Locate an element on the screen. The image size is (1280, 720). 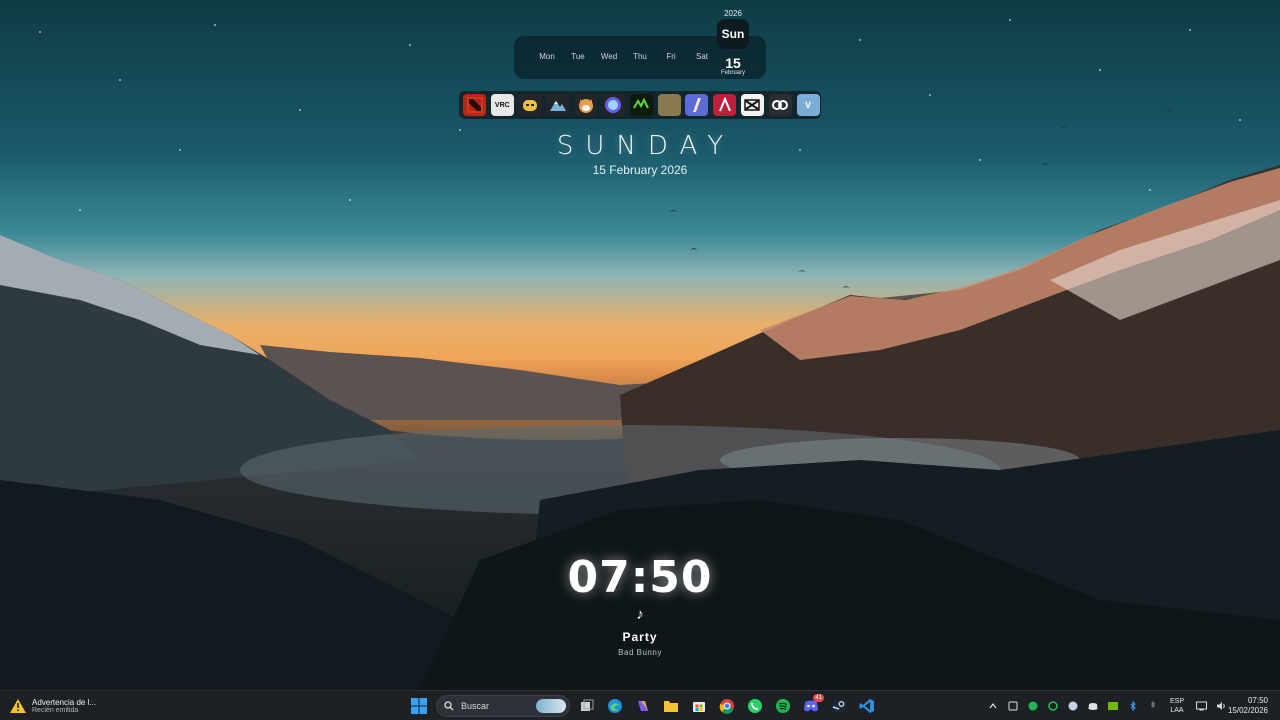
full-date: 15 February 2026 is located at coordinates (640, 170).